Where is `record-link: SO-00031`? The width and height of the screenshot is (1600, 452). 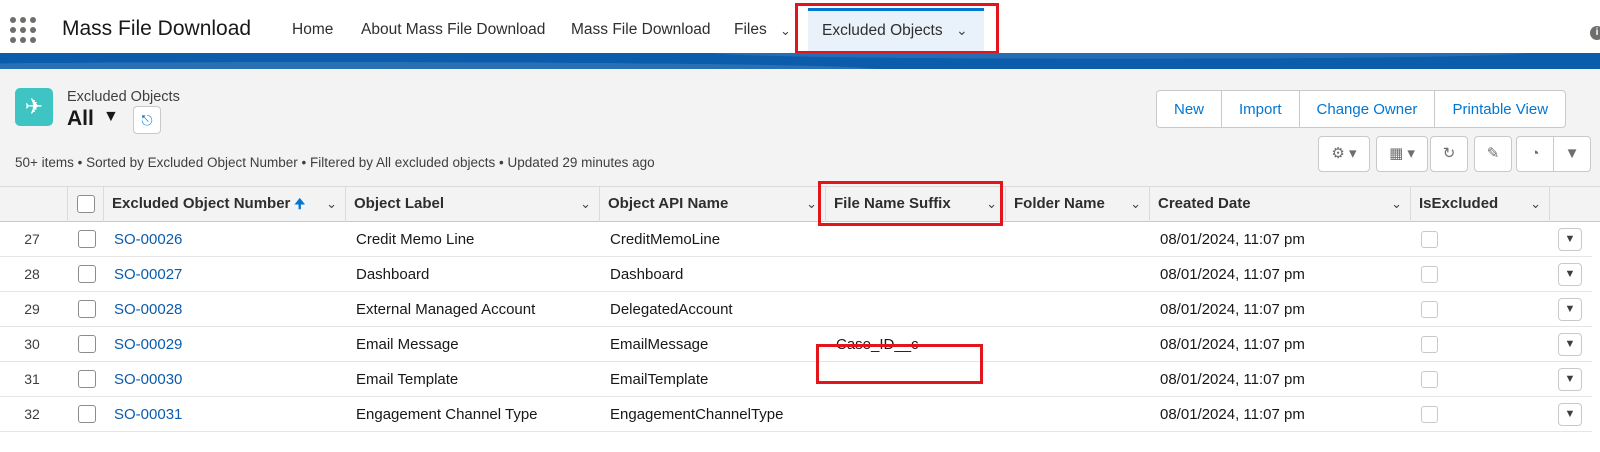 record-link: SO-00031 is located at coordinates (224, 414).